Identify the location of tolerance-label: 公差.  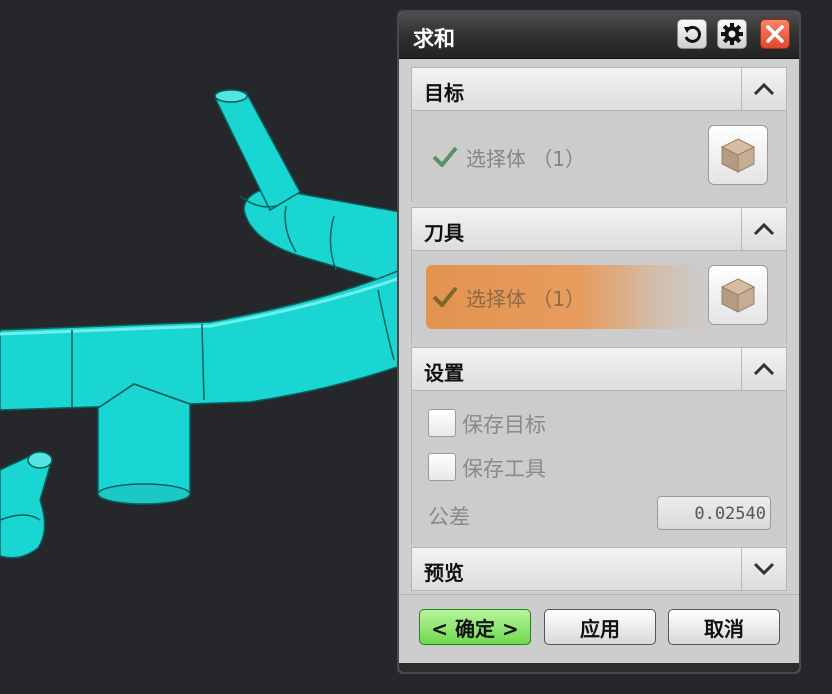
(449, 517).